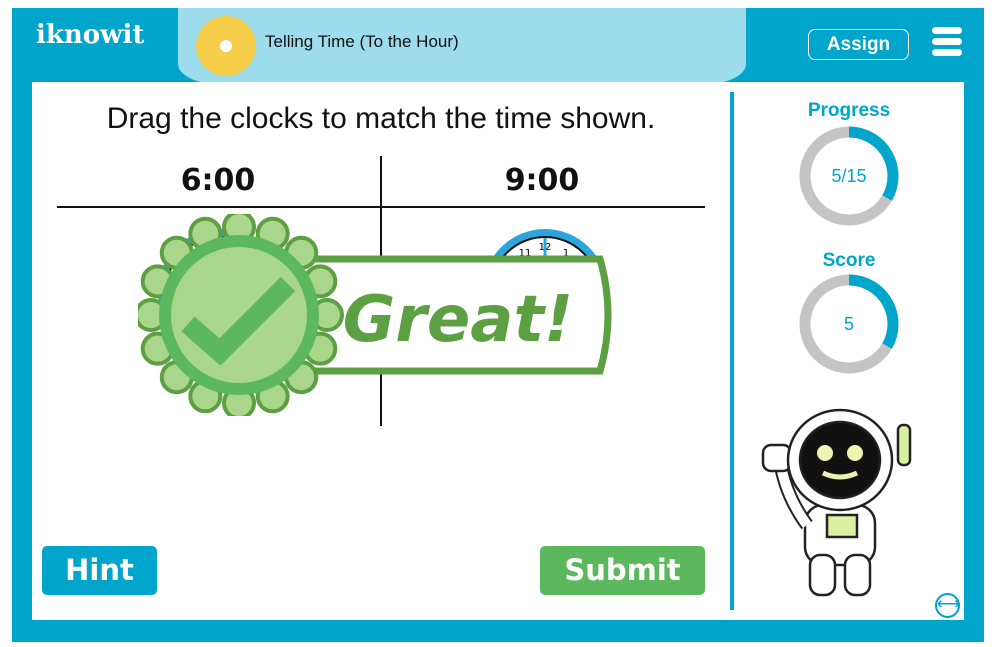  What do you see at coordinates (858, 44) in the screenshot?
I see `assign-button: Assign` at bounding box center [858, 44].